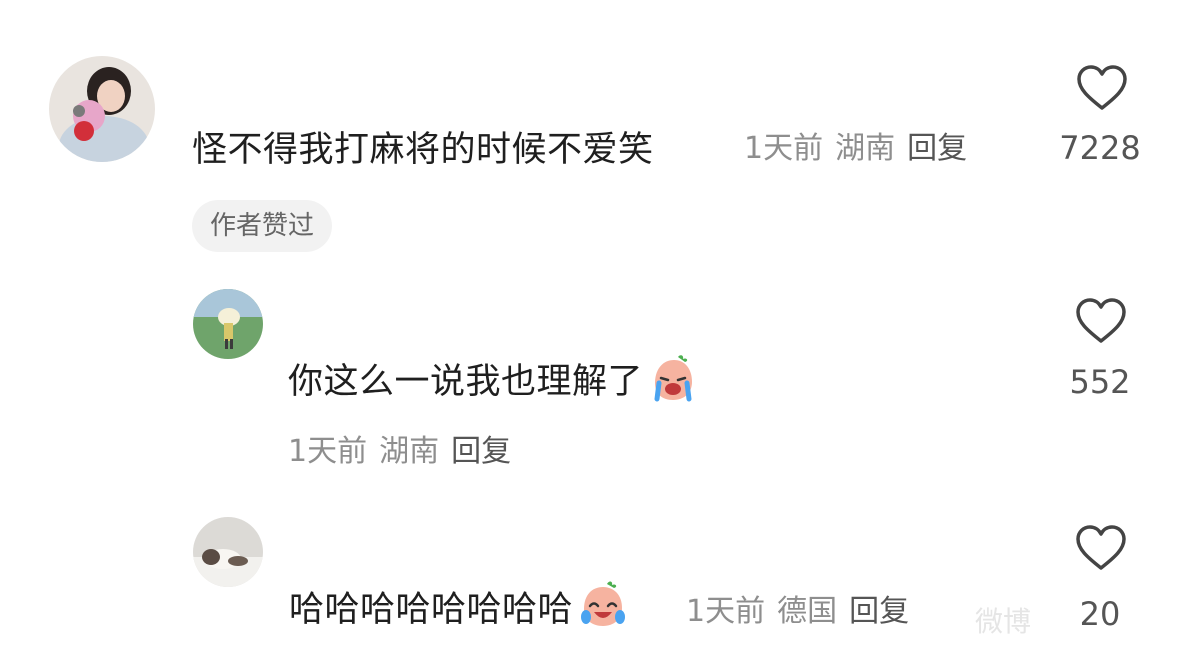 The height and width of the screenshot is (655, 1179). What do you see at coordinates (431, 610) in the screenshot?
I see `comment-body: 哈哈哈哈哈哈哈哈` at bounding box center [431, 610].